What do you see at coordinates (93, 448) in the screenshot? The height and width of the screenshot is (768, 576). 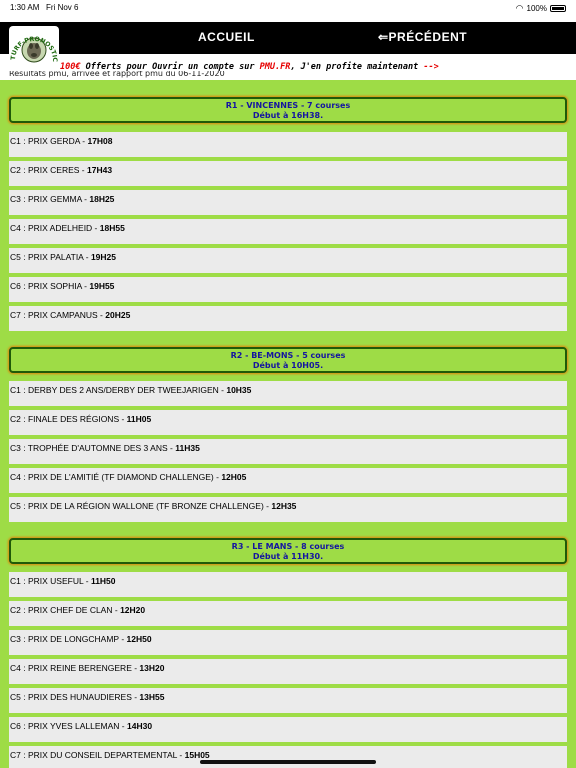 I see `course-label: C3 : TROPHÉE D'AUTOMNE DES 3 ANS -` at bounding box center [93, 448].